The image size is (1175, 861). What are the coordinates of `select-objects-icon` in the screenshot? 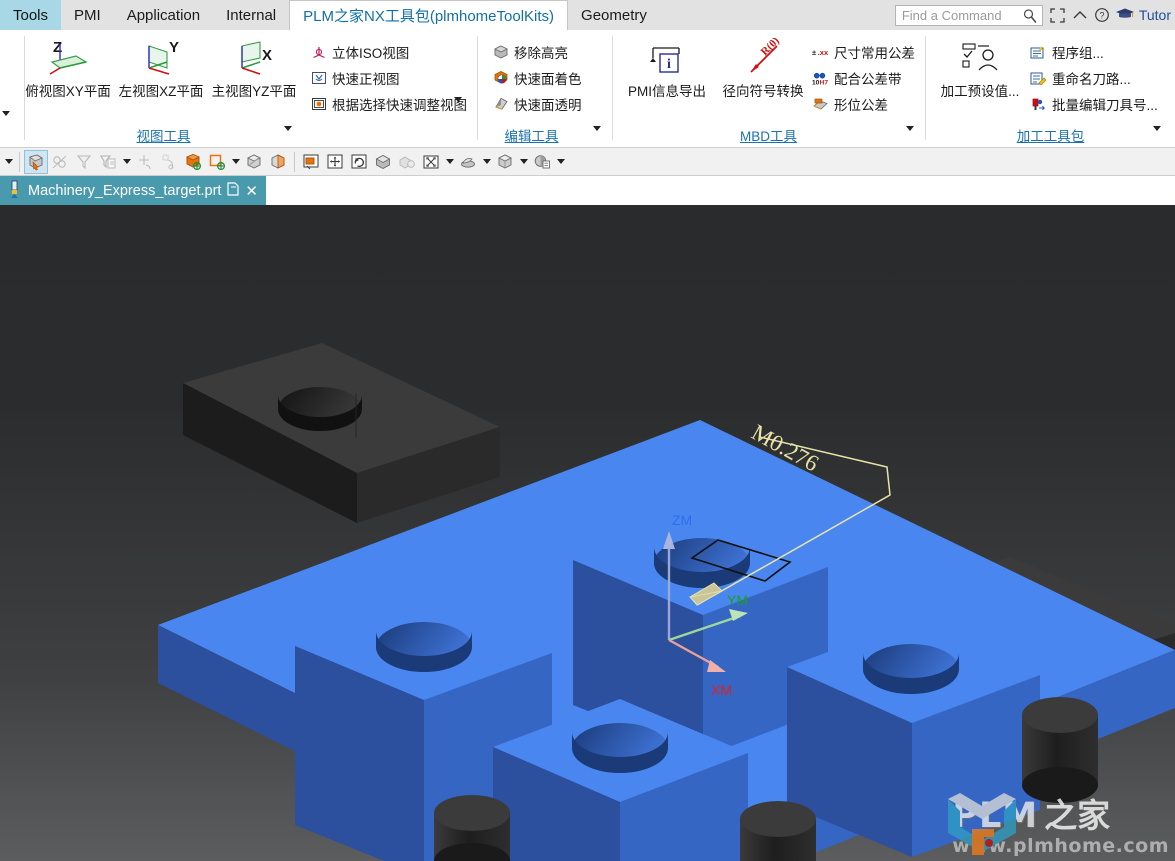 It's located at (36, 161).